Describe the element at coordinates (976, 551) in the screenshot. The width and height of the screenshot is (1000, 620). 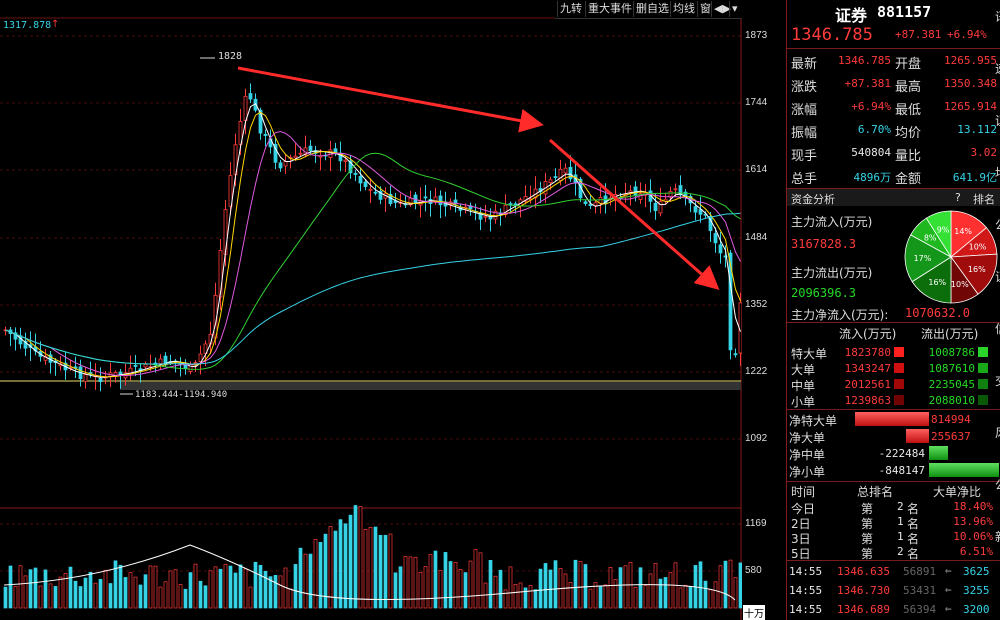
I see `rank-ratio: 6.51%` at that location.